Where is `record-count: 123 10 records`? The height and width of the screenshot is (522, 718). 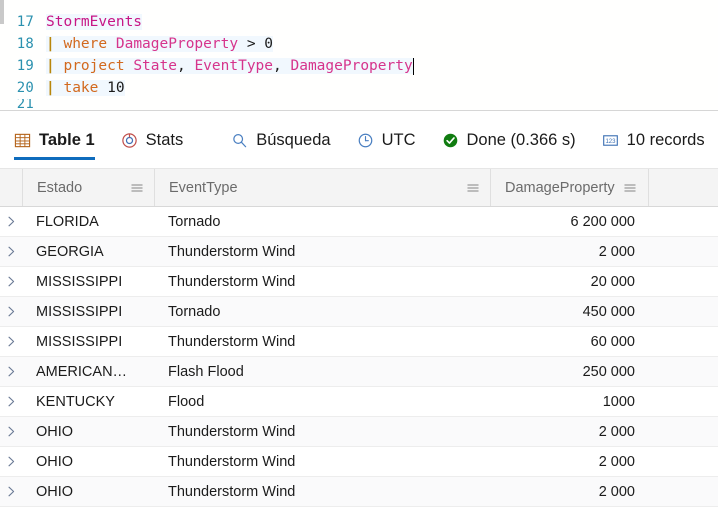
record-count: 123 10 records is located at coordinates (653, 140).